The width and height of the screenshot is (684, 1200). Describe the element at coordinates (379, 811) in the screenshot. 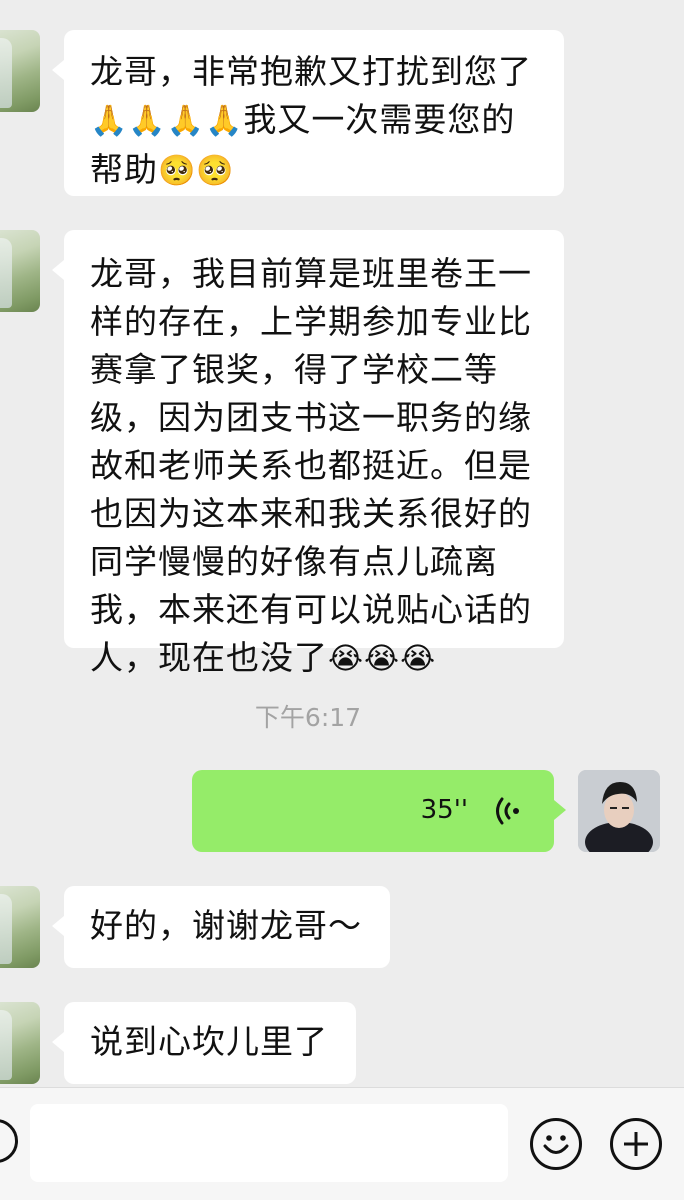

I see `voice-message-bubble: 35''` at that location.